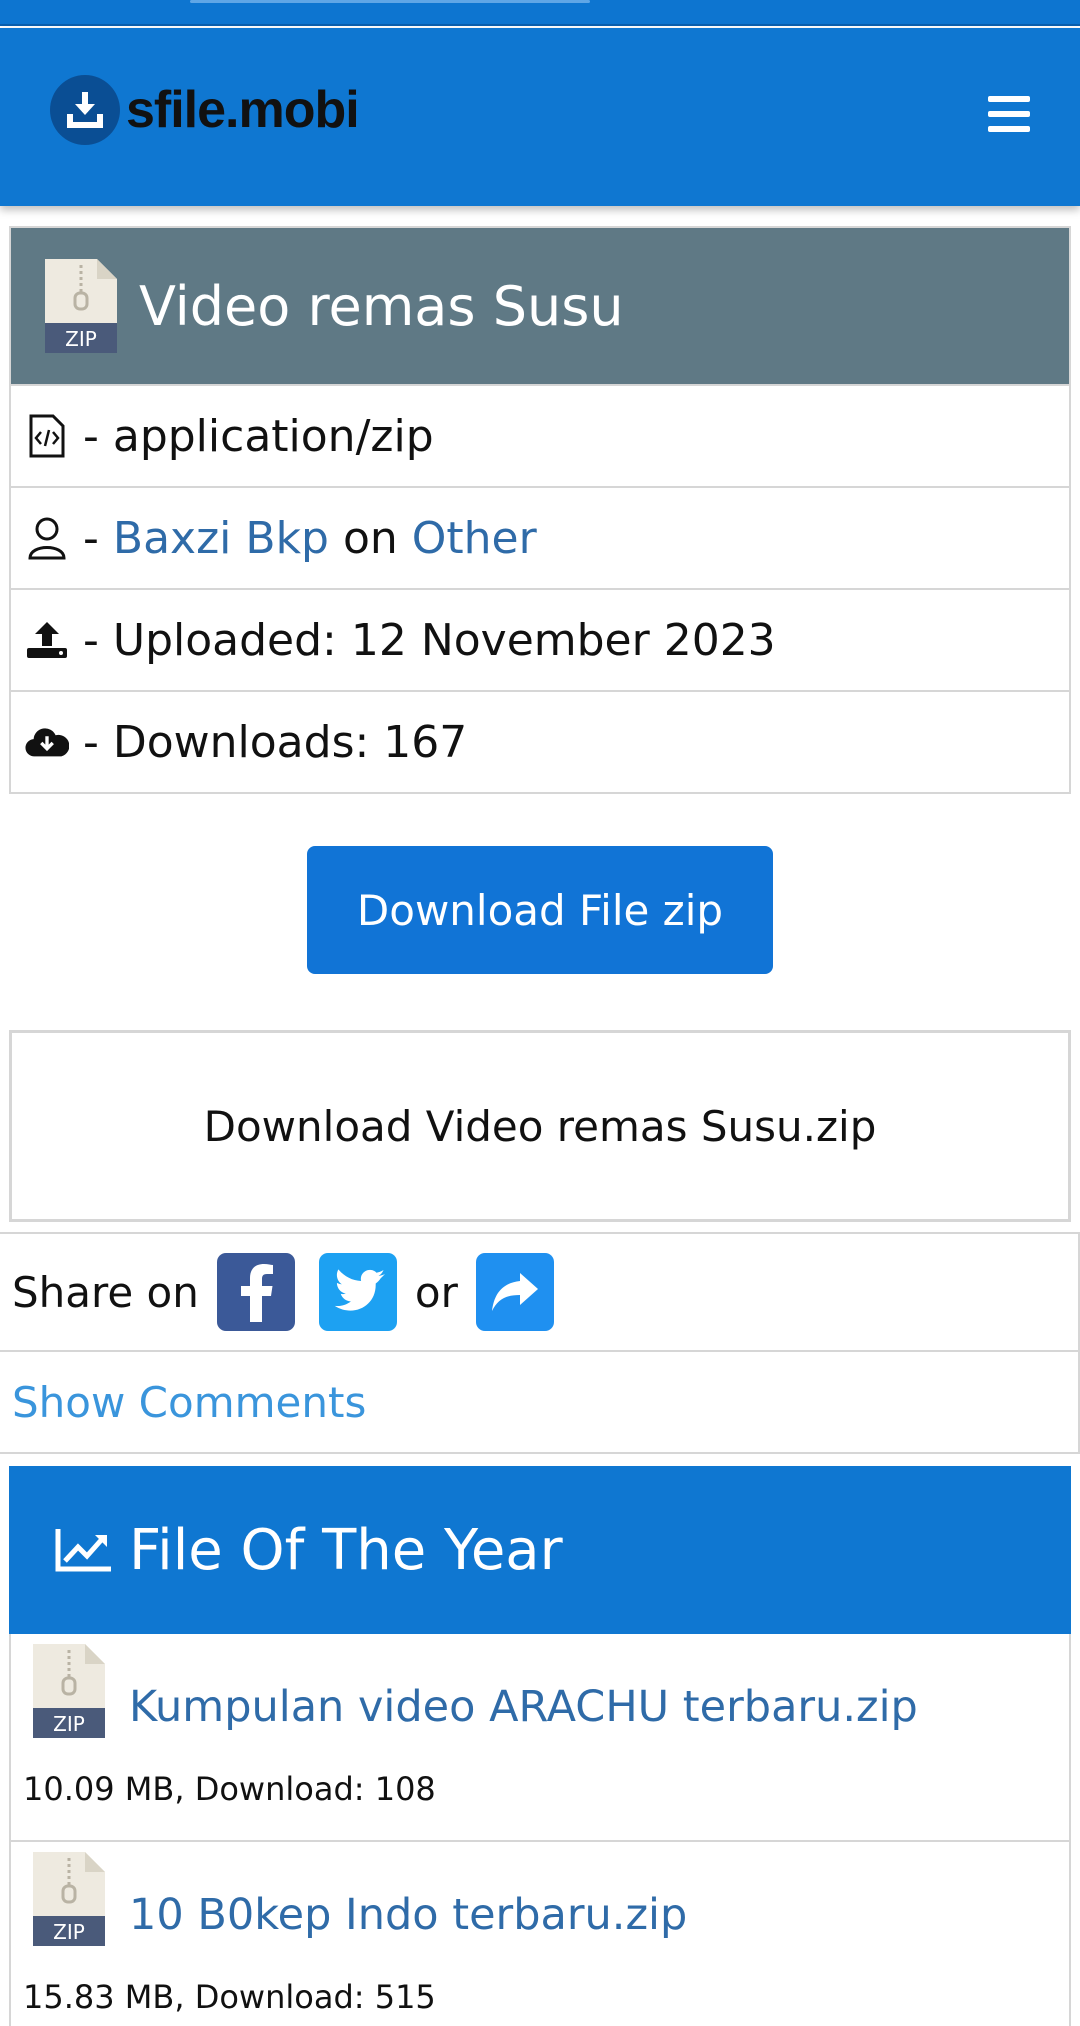  What do you see at coordinates (47, 640) in the screenshot?
I see `upload-icon` at bounding box center [47, 640].